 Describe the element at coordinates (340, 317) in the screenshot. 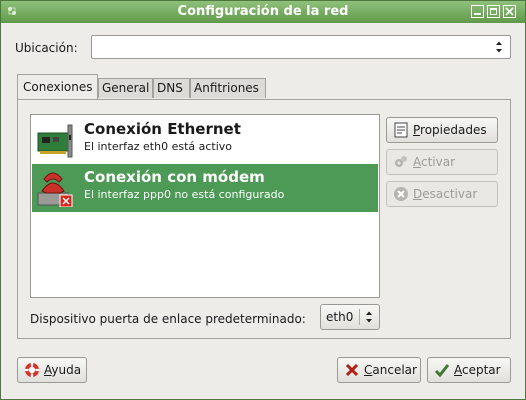

I see `gateway-value: eth0` at that location.